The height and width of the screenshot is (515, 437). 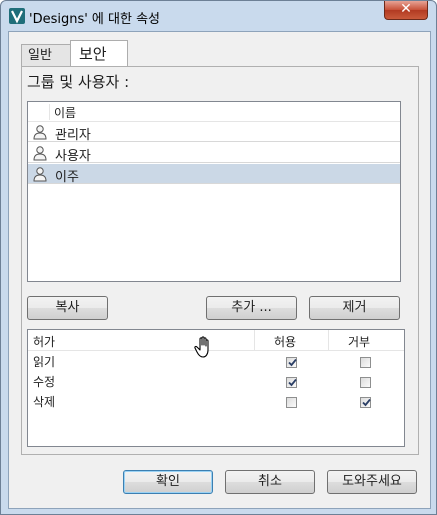 I want to click on header-divider, so click(x=49, y=112).